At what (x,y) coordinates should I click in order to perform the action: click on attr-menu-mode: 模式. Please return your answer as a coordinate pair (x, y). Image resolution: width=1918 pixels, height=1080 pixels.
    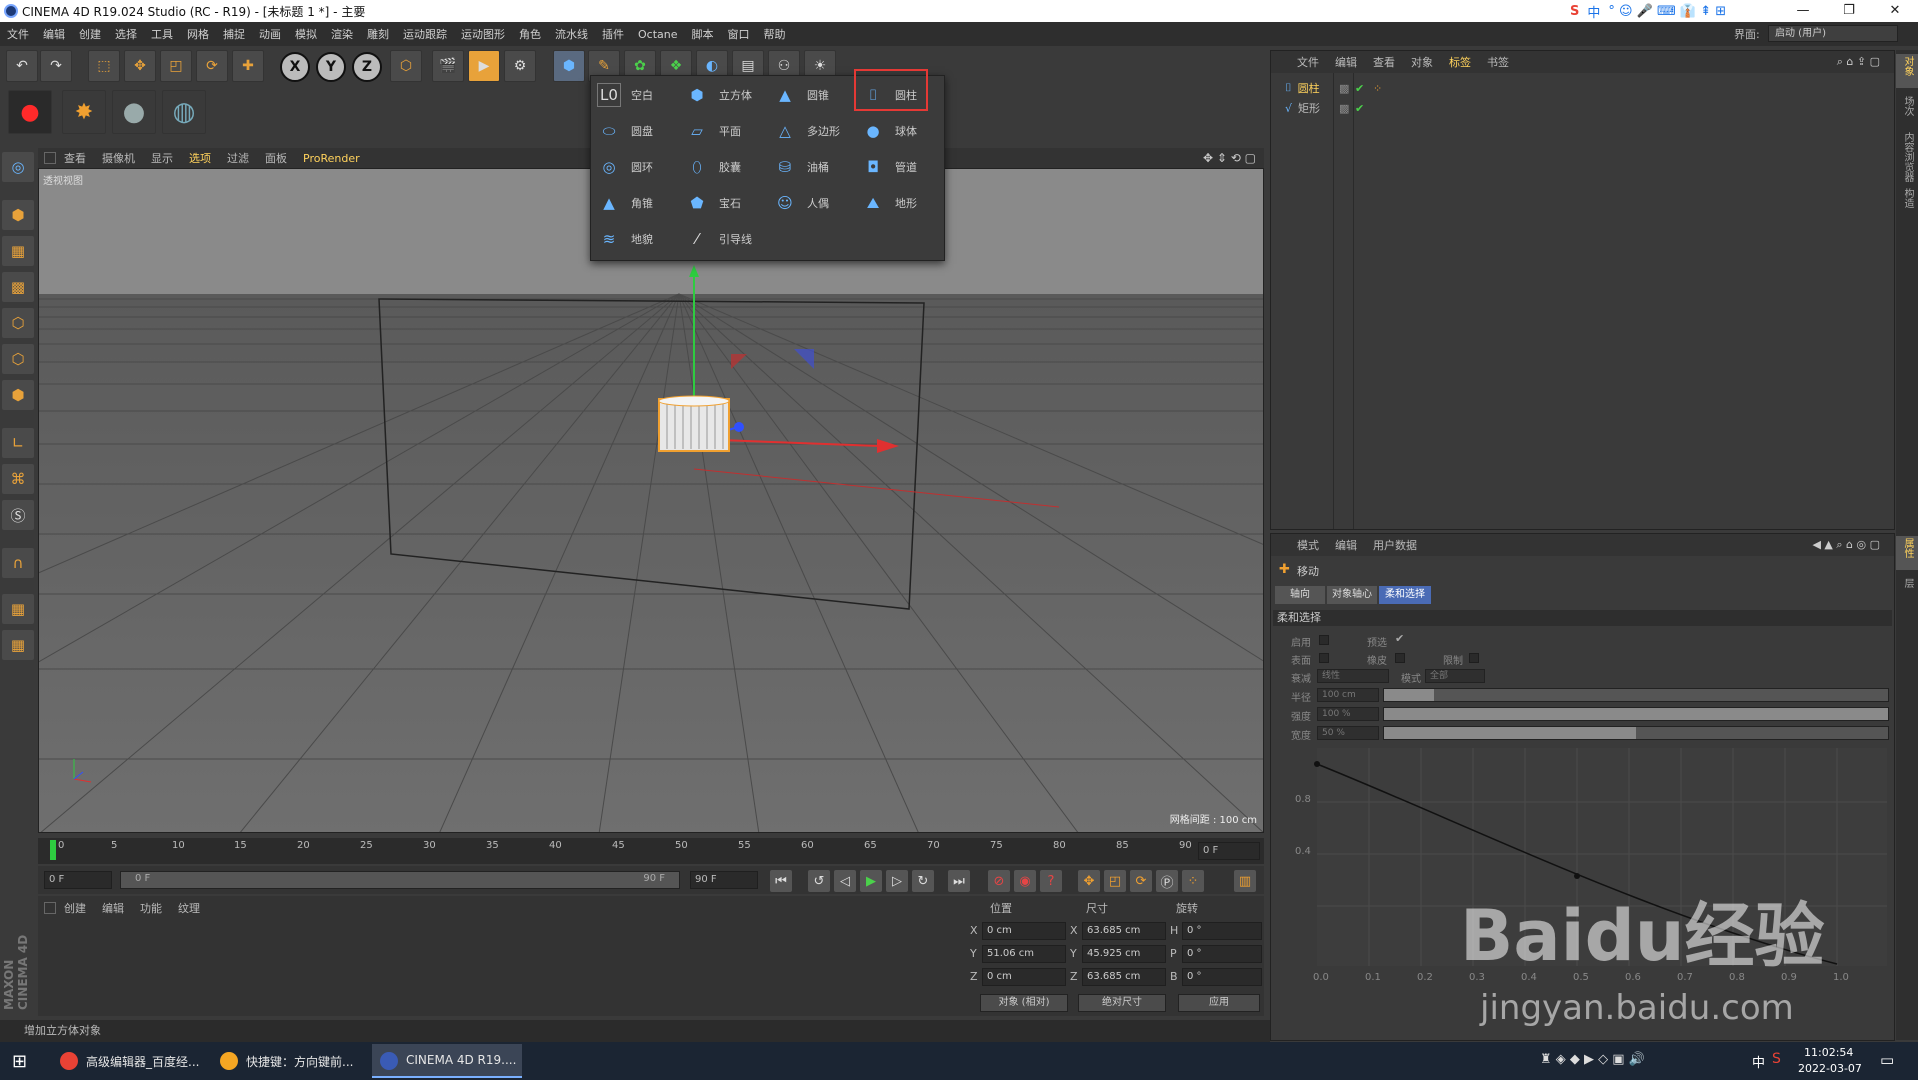
    Looking at the image, I should click on (1308, 545).